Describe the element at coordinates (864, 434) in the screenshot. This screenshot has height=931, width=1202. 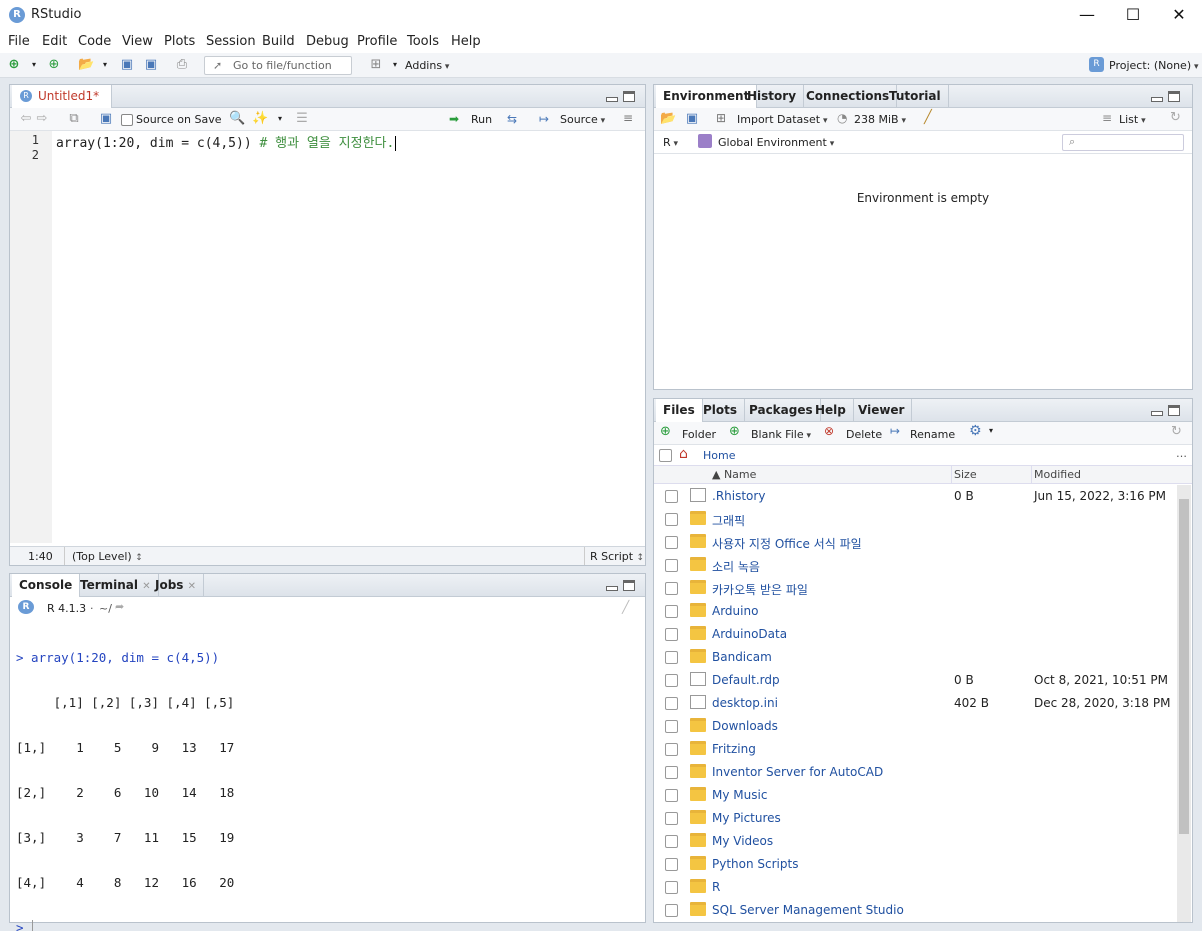
I see `delete-button: Delete` at that location.